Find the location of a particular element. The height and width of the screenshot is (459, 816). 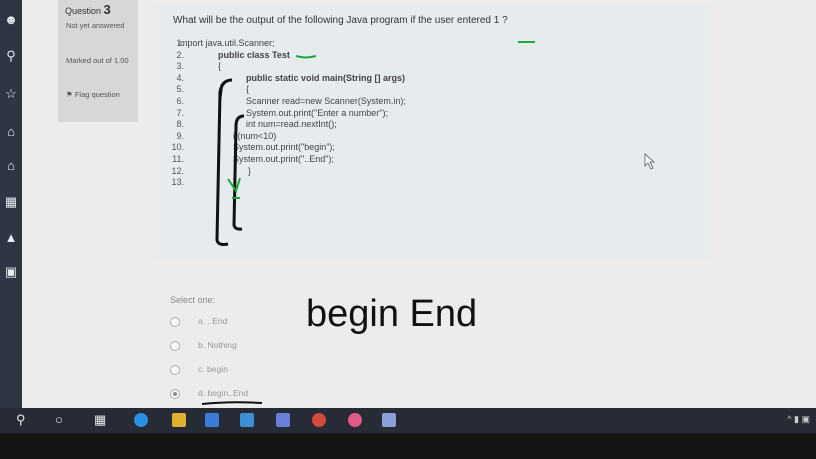

code-text: System.out.print("Enter a number"); is located at coordinates (317, 112).